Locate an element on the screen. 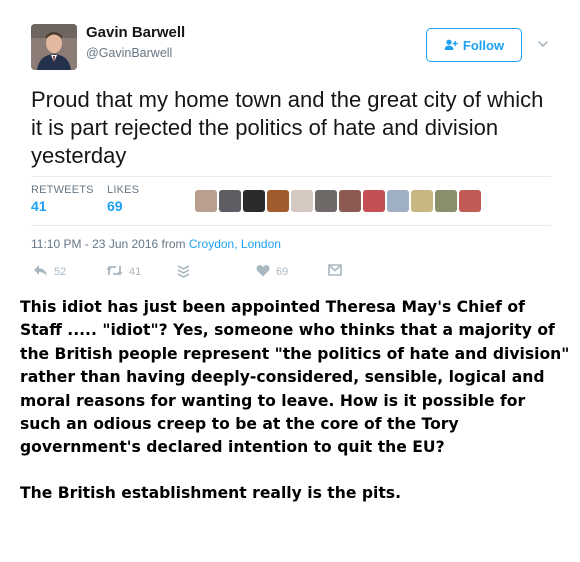  author-name: Gavin Barwell is located at coordinates (135, 32).